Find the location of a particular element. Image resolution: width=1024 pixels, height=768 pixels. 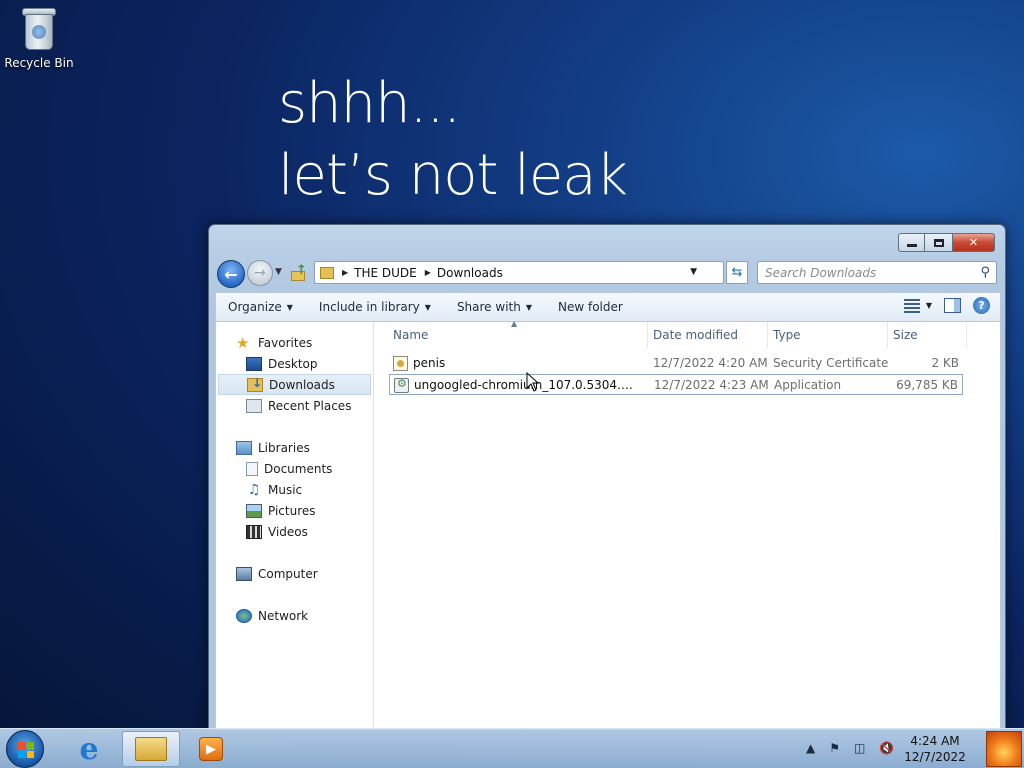

column-size: Size is located at coordinates (905, 335).